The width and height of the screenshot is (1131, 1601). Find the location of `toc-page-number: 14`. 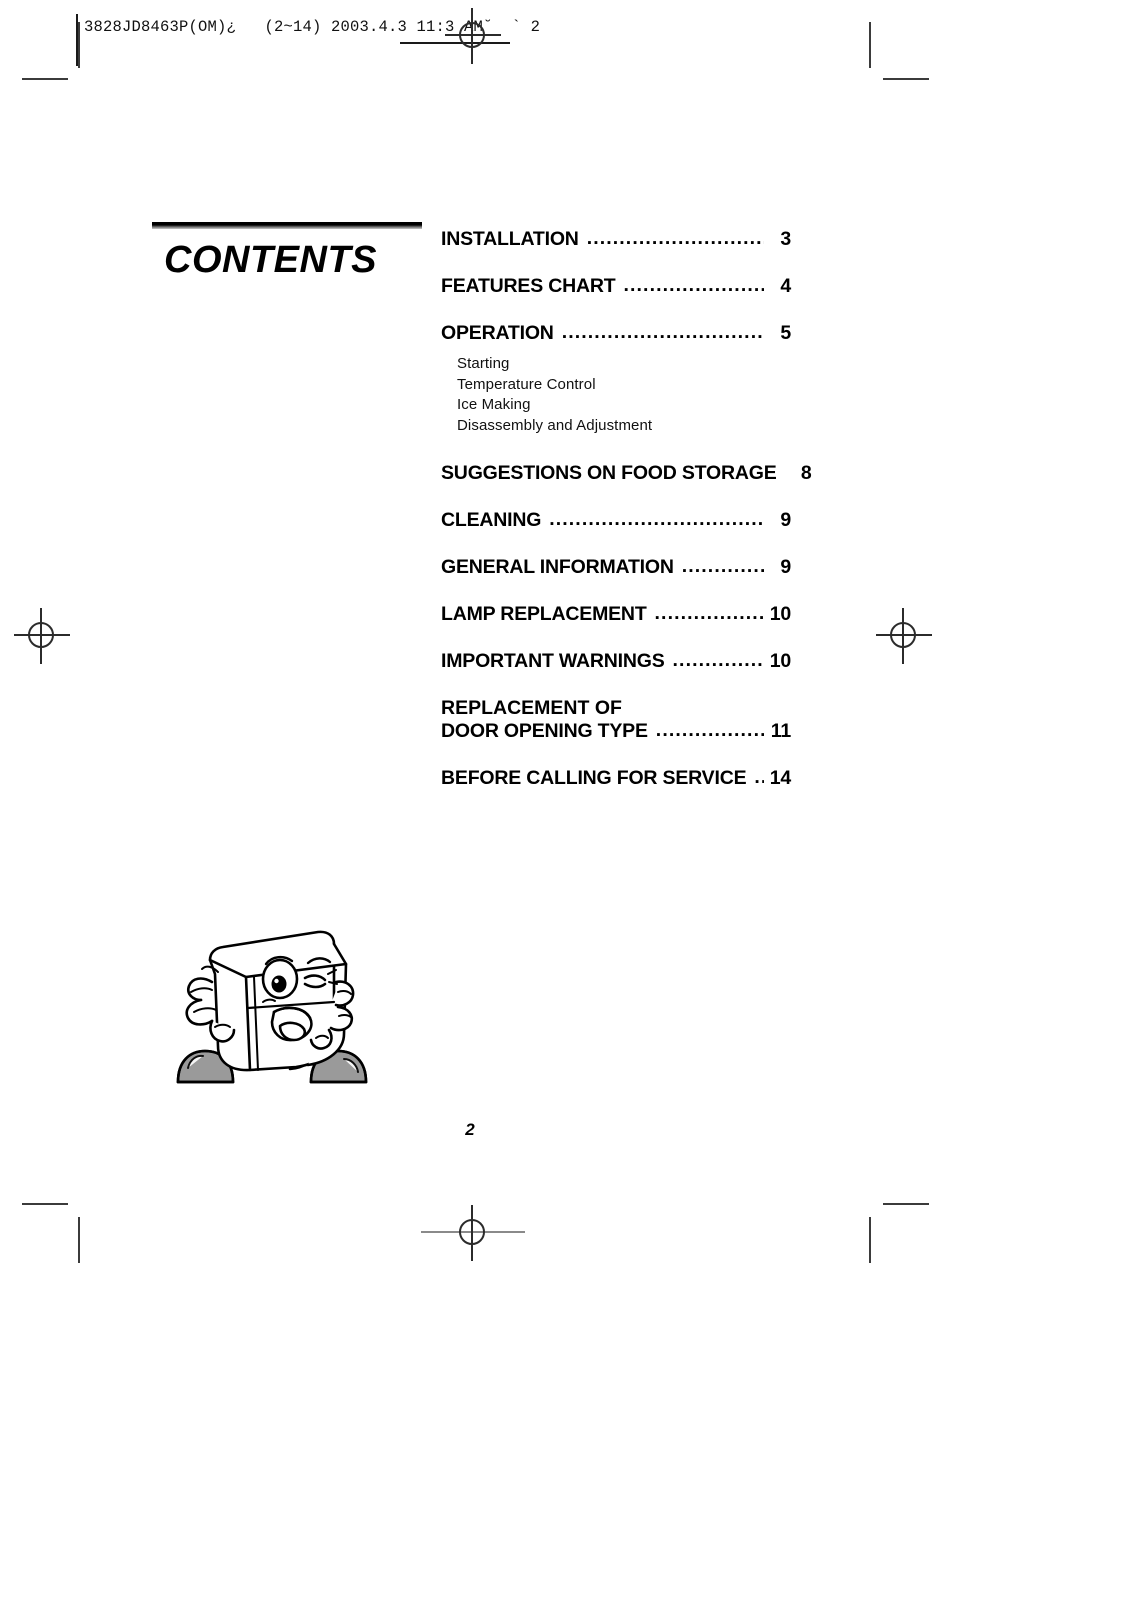

toc-page-number: 14 is located at coordinates (780, 778).